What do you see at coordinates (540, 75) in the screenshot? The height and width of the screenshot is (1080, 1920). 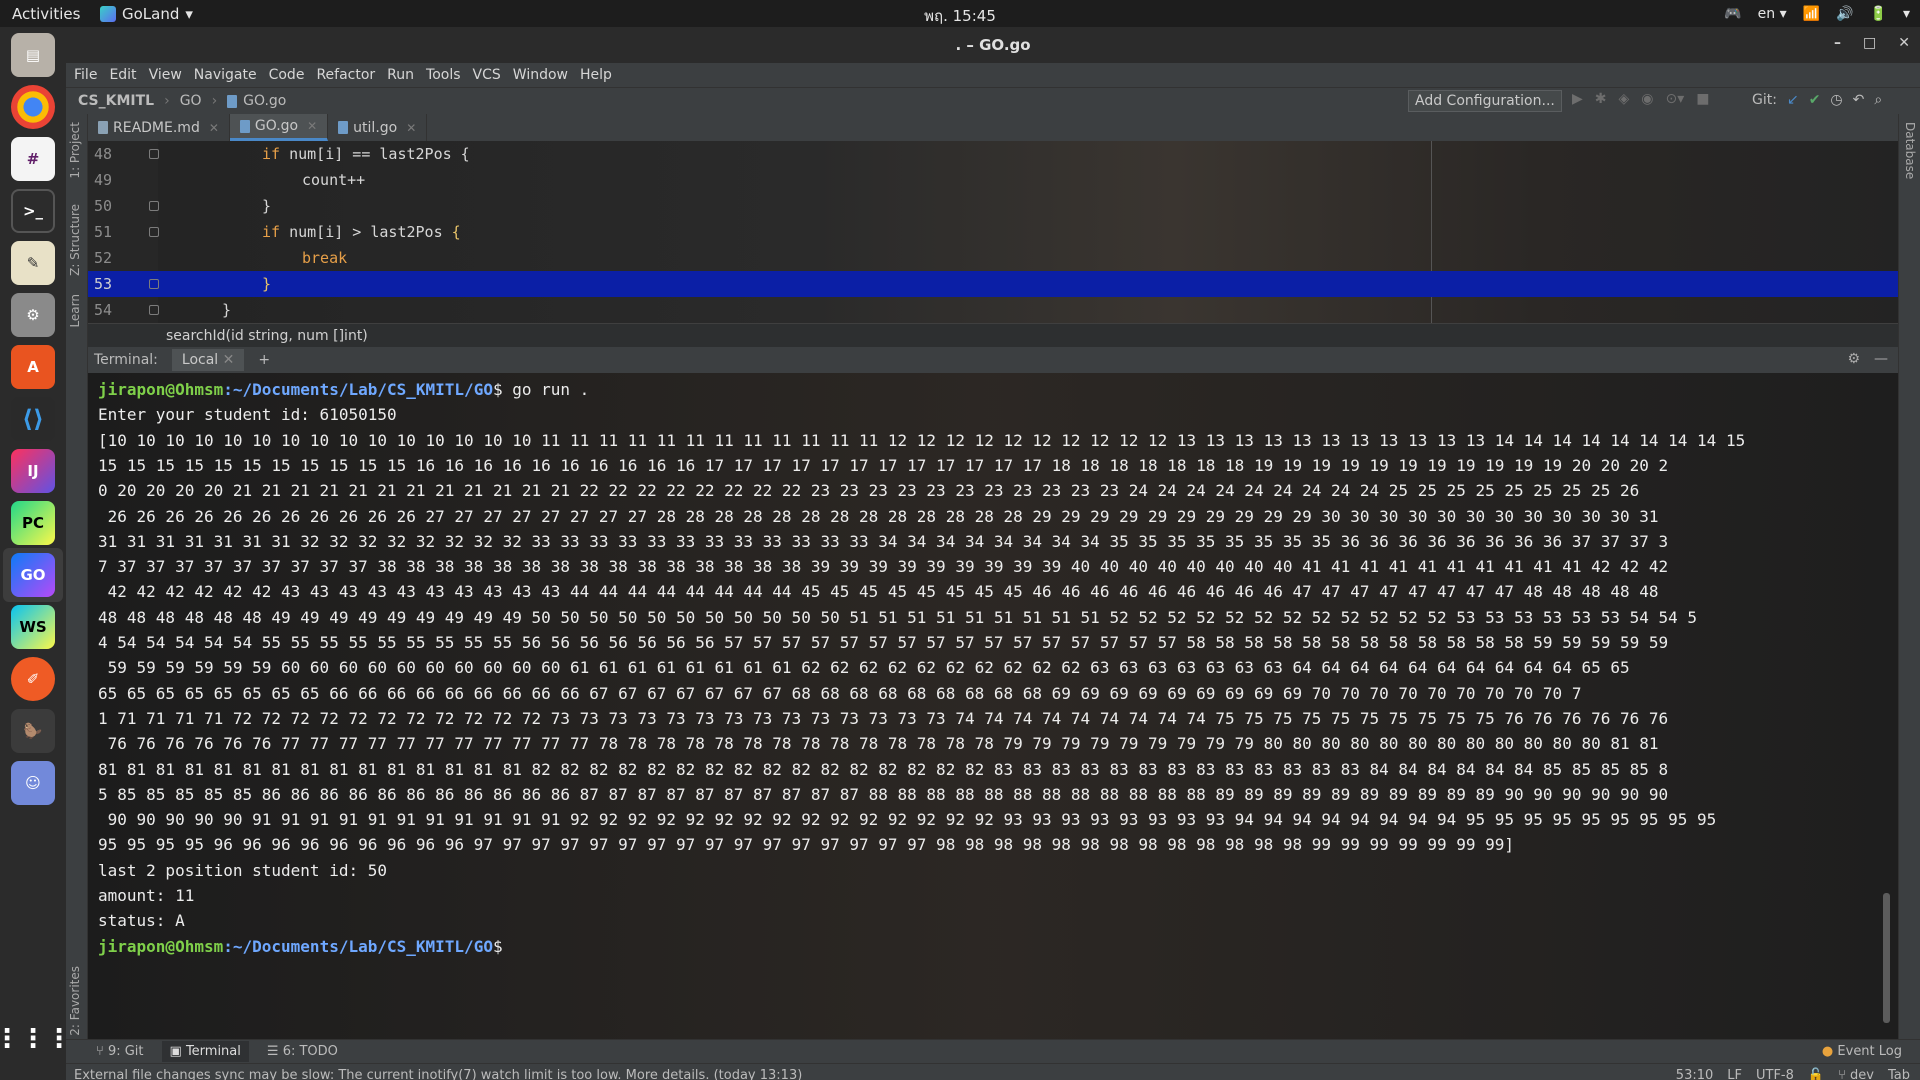 I see `menu-window: Window` at bounding box center [540, 75].